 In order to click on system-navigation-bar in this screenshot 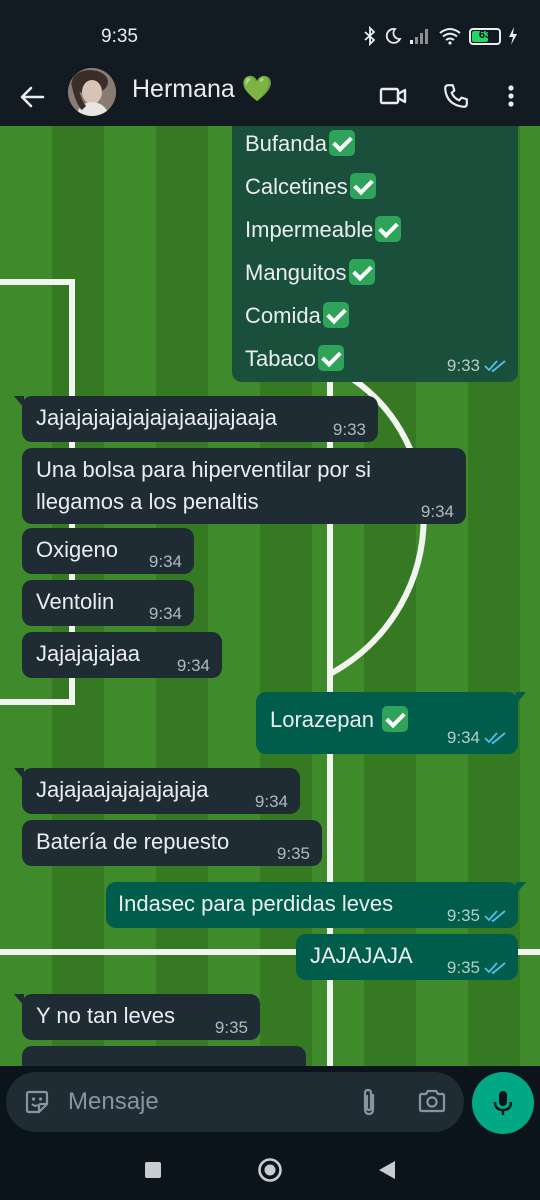, I will do `click(270, 1170)`.